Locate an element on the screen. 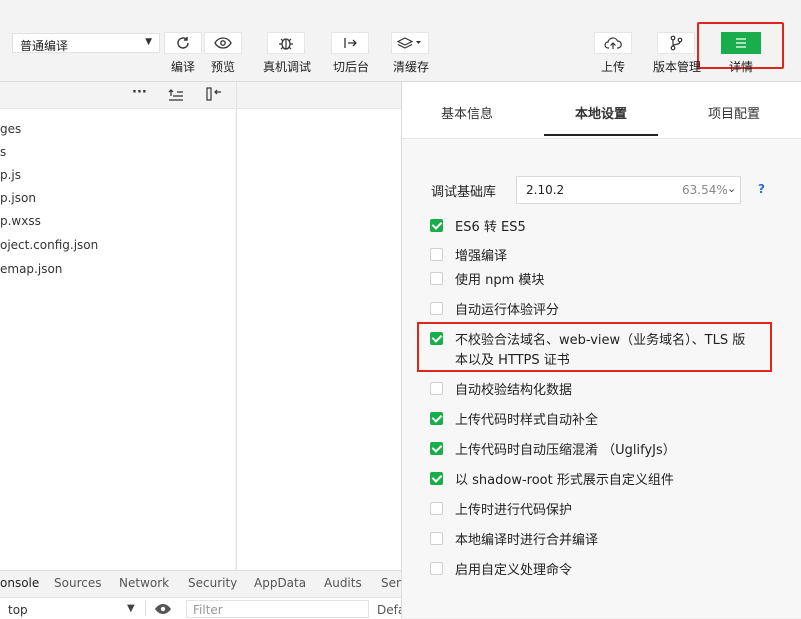  option-label: 增强编译 is located at coordinates (481, 256).